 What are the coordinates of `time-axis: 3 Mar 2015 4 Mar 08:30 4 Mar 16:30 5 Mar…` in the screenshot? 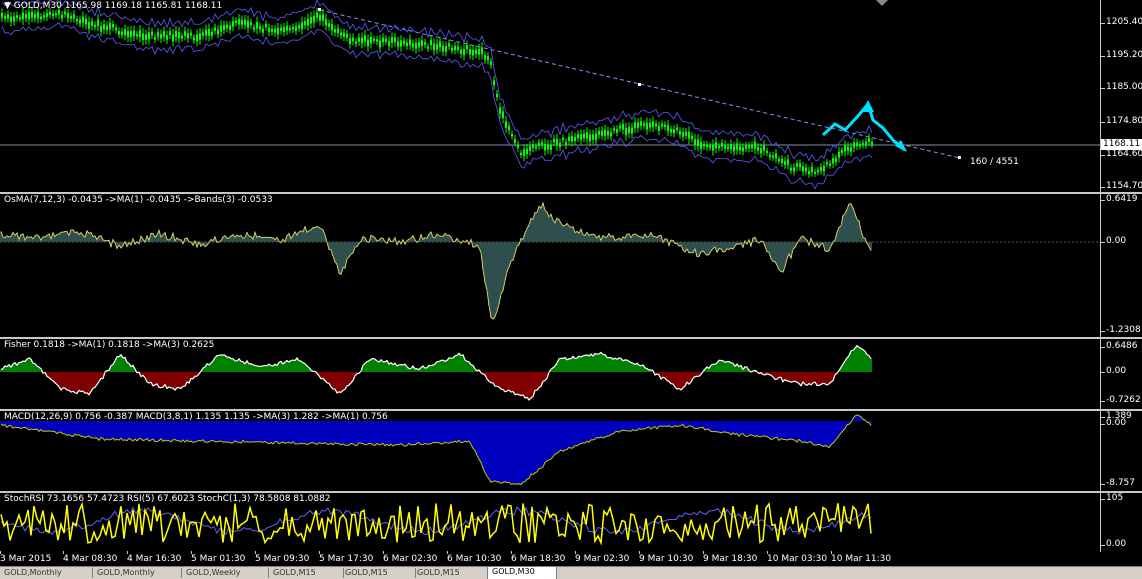 It's located at (571, 558).